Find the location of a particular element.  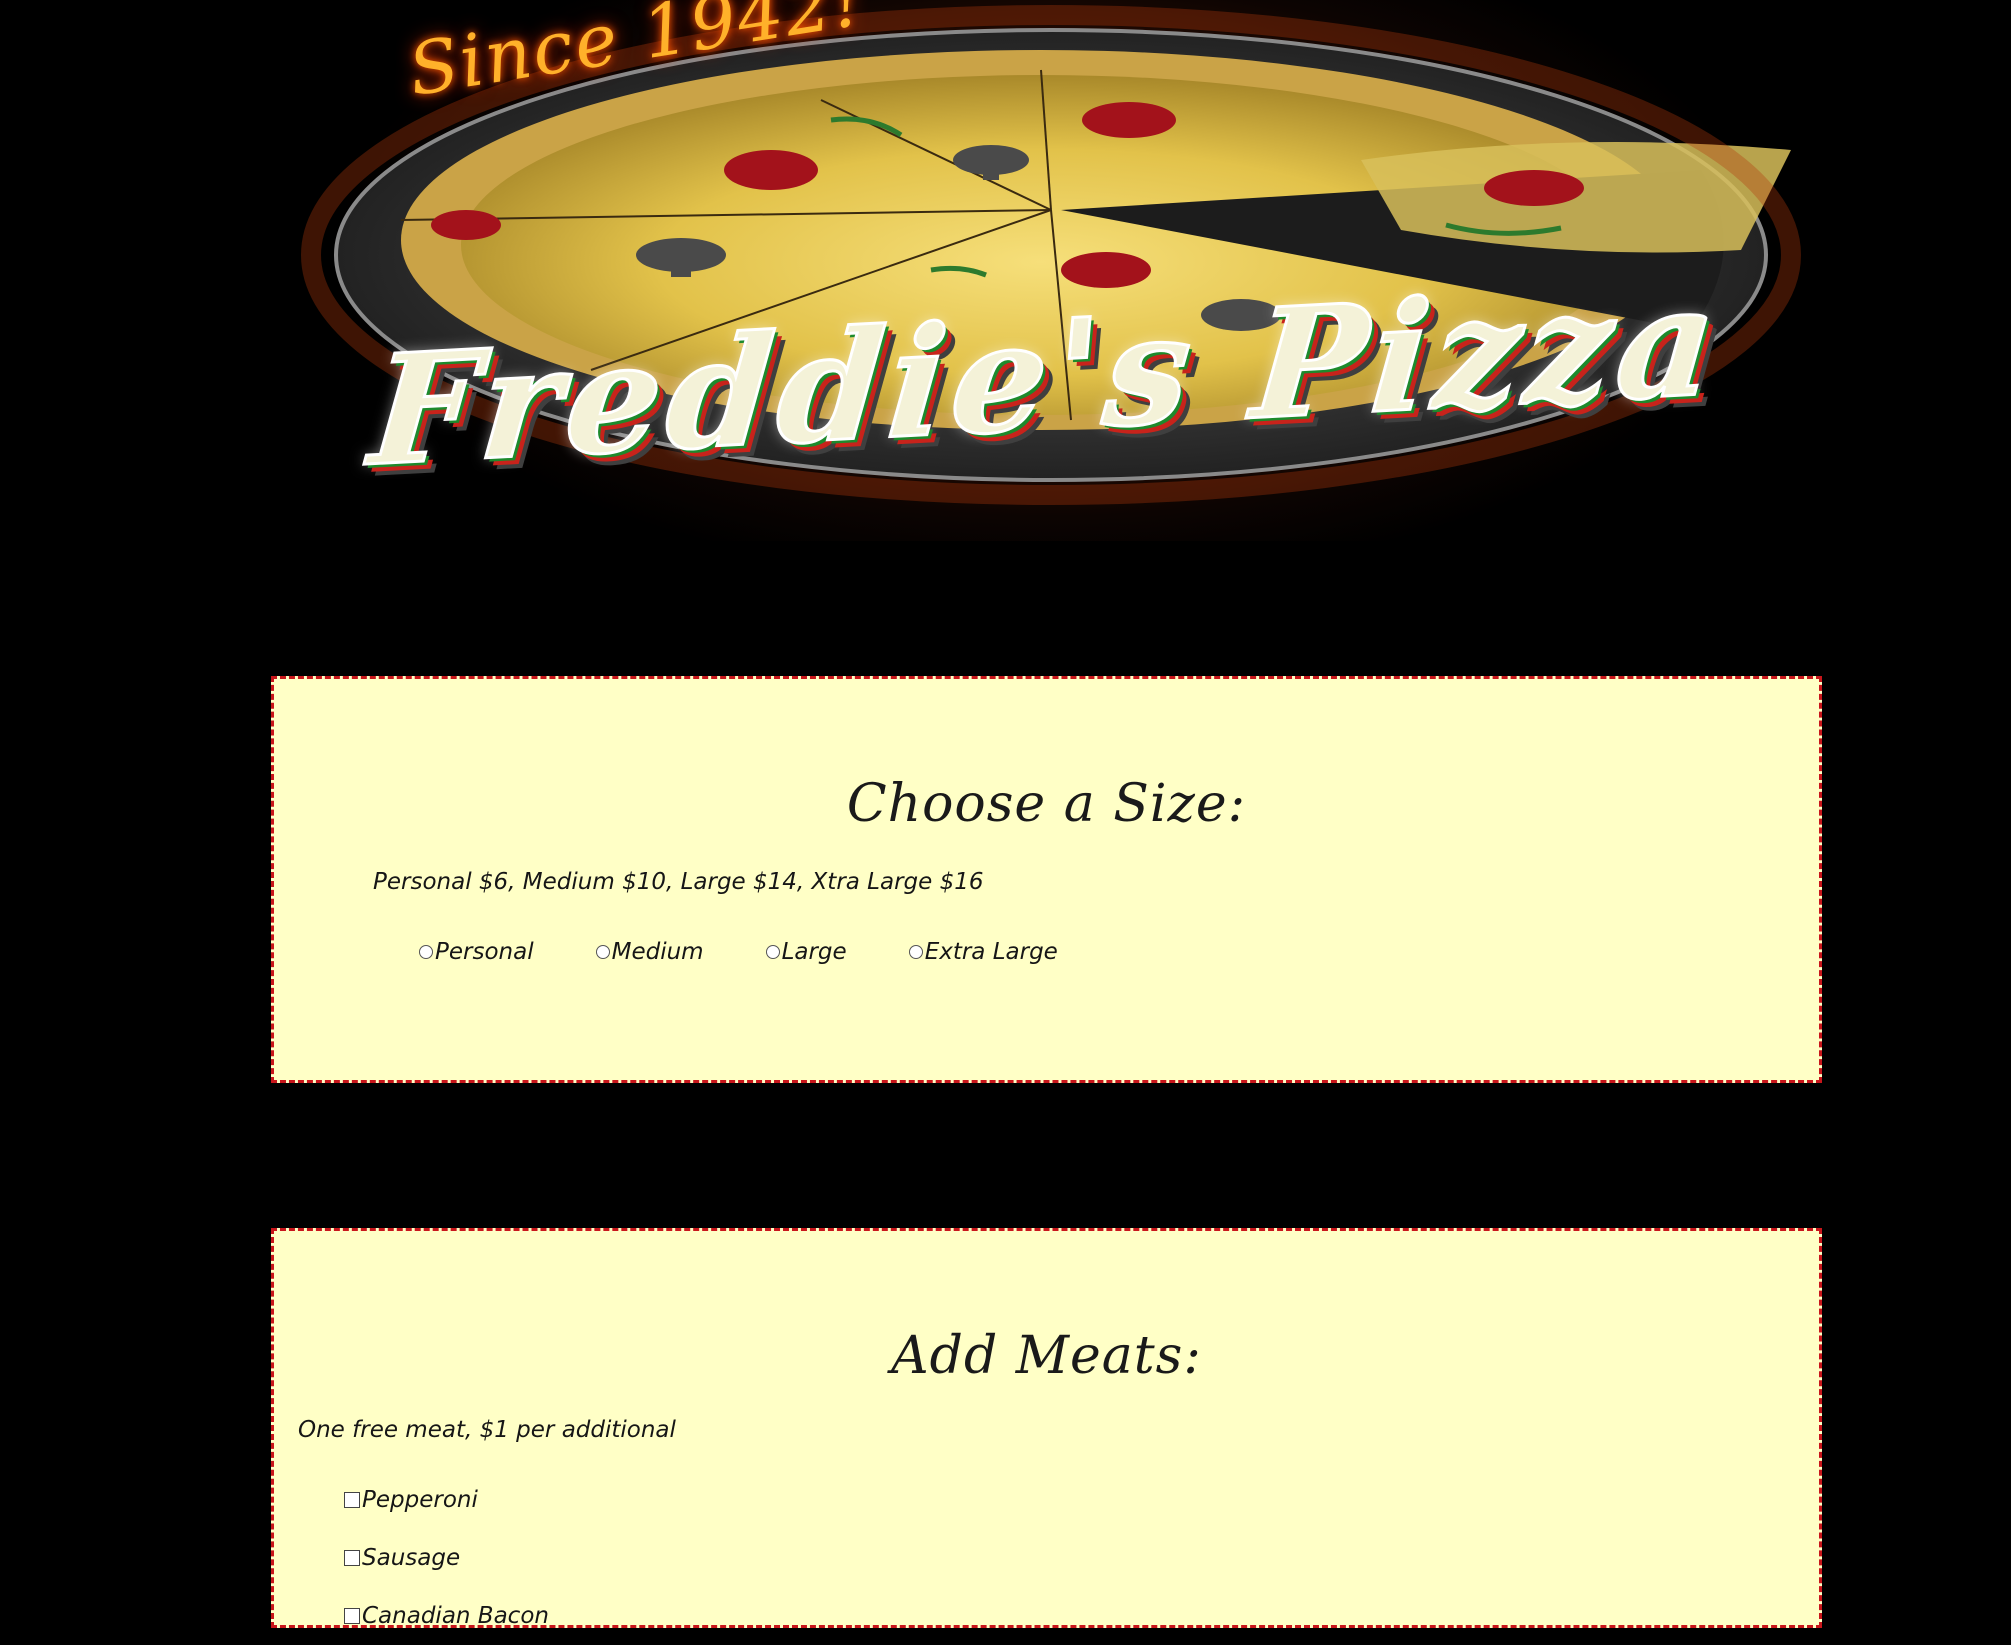

meat-option-pepperoni: Pepperoni is located at coordinates (446, 1500).